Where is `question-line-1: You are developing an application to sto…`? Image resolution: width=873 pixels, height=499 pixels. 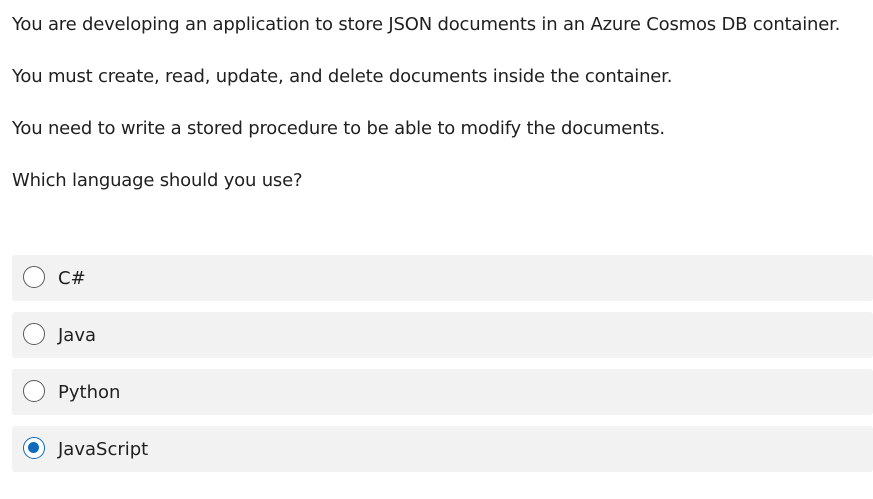
question-line-1: You are developing an application to sto… is located at coordinates (426, 24).